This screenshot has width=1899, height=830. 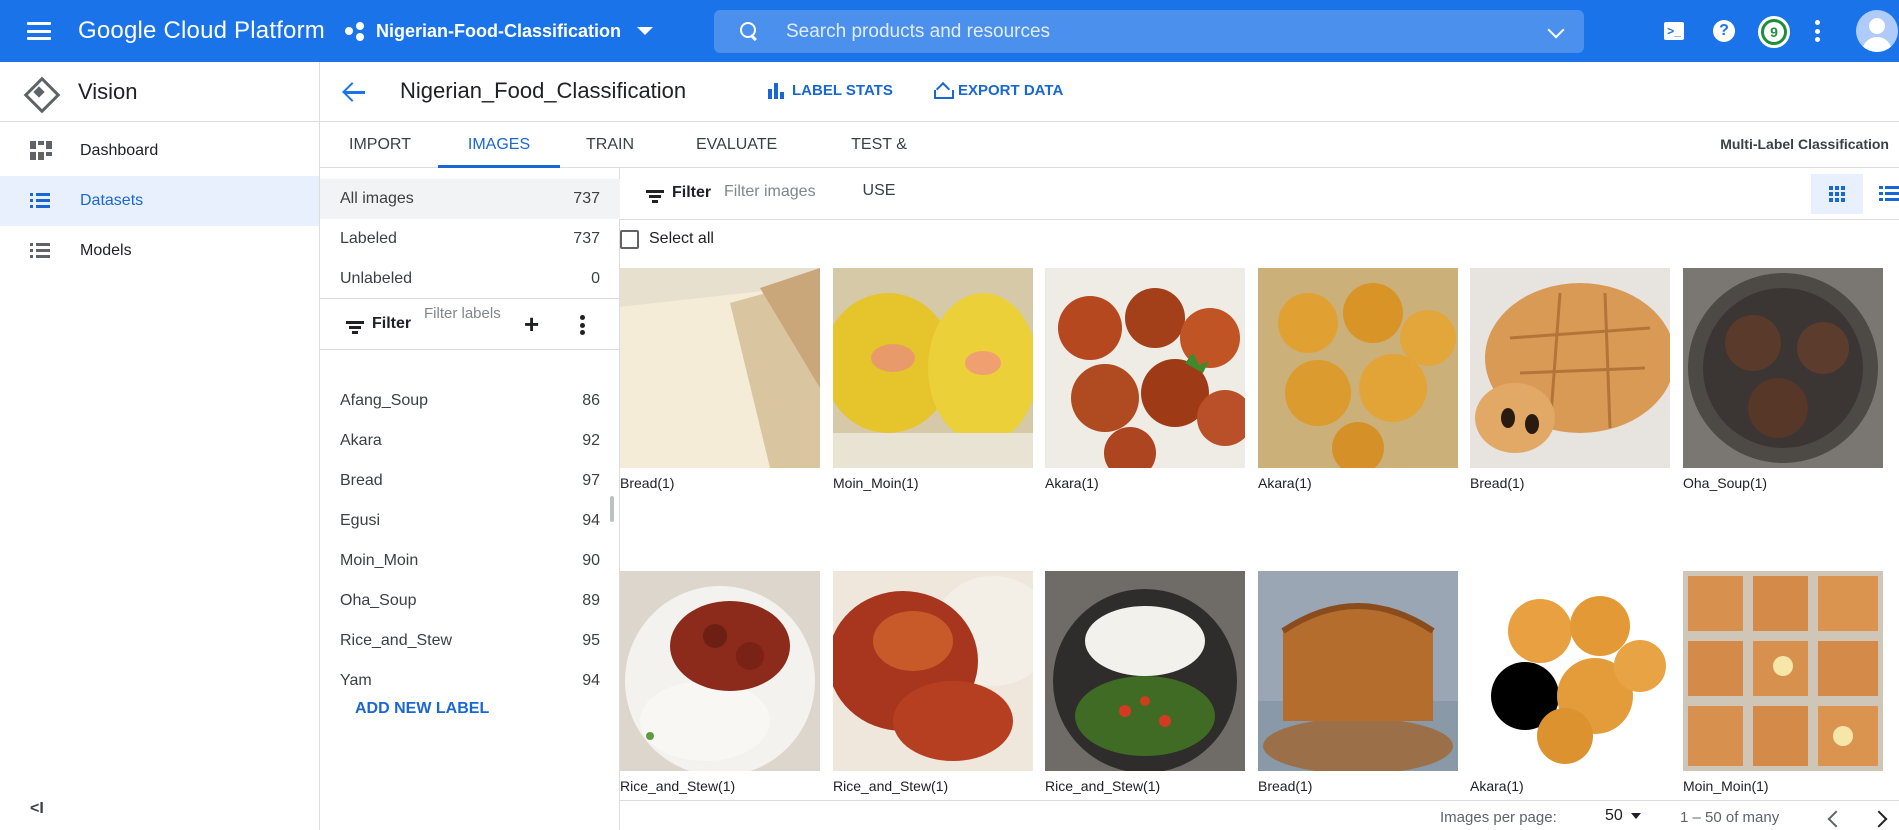 What do you see at coordinates (378, 600) in the screenshot?
I see `label-name: Oha_Soup` at bounding box center [378, 600].